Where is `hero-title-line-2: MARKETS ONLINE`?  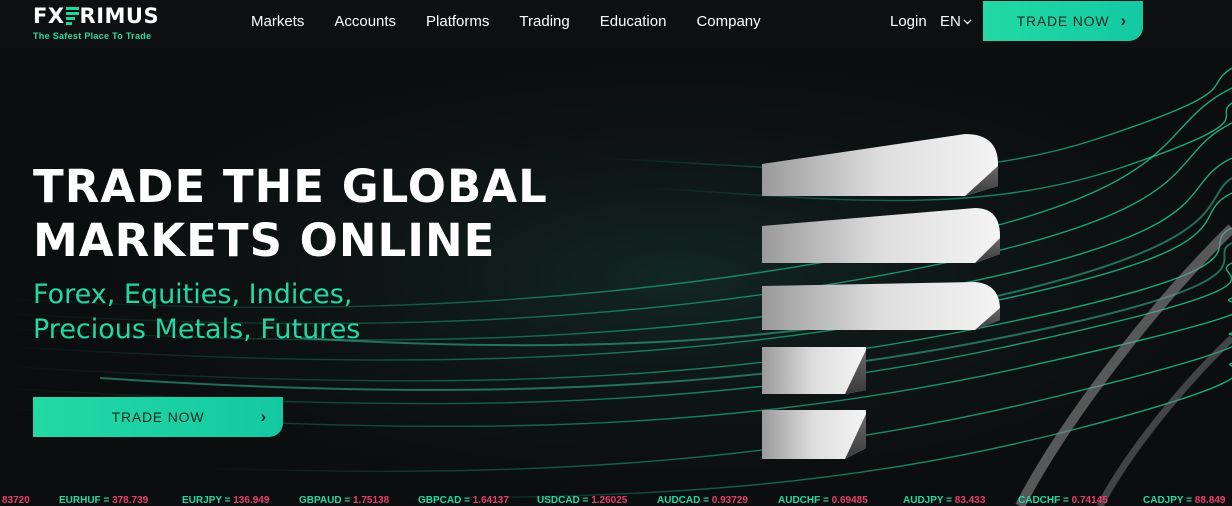 hero-title-line-2: MARKETS ONLINE is located at coordinates (264, 240).